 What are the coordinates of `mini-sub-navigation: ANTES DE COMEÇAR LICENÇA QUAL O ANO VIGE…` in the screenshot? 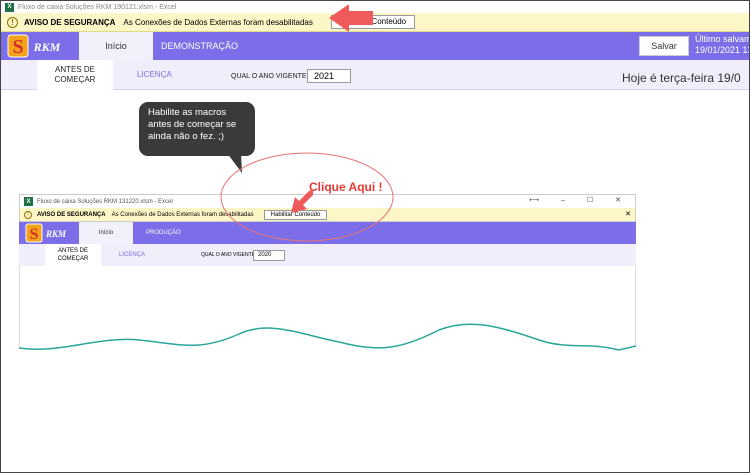 It's located at (327, 255).